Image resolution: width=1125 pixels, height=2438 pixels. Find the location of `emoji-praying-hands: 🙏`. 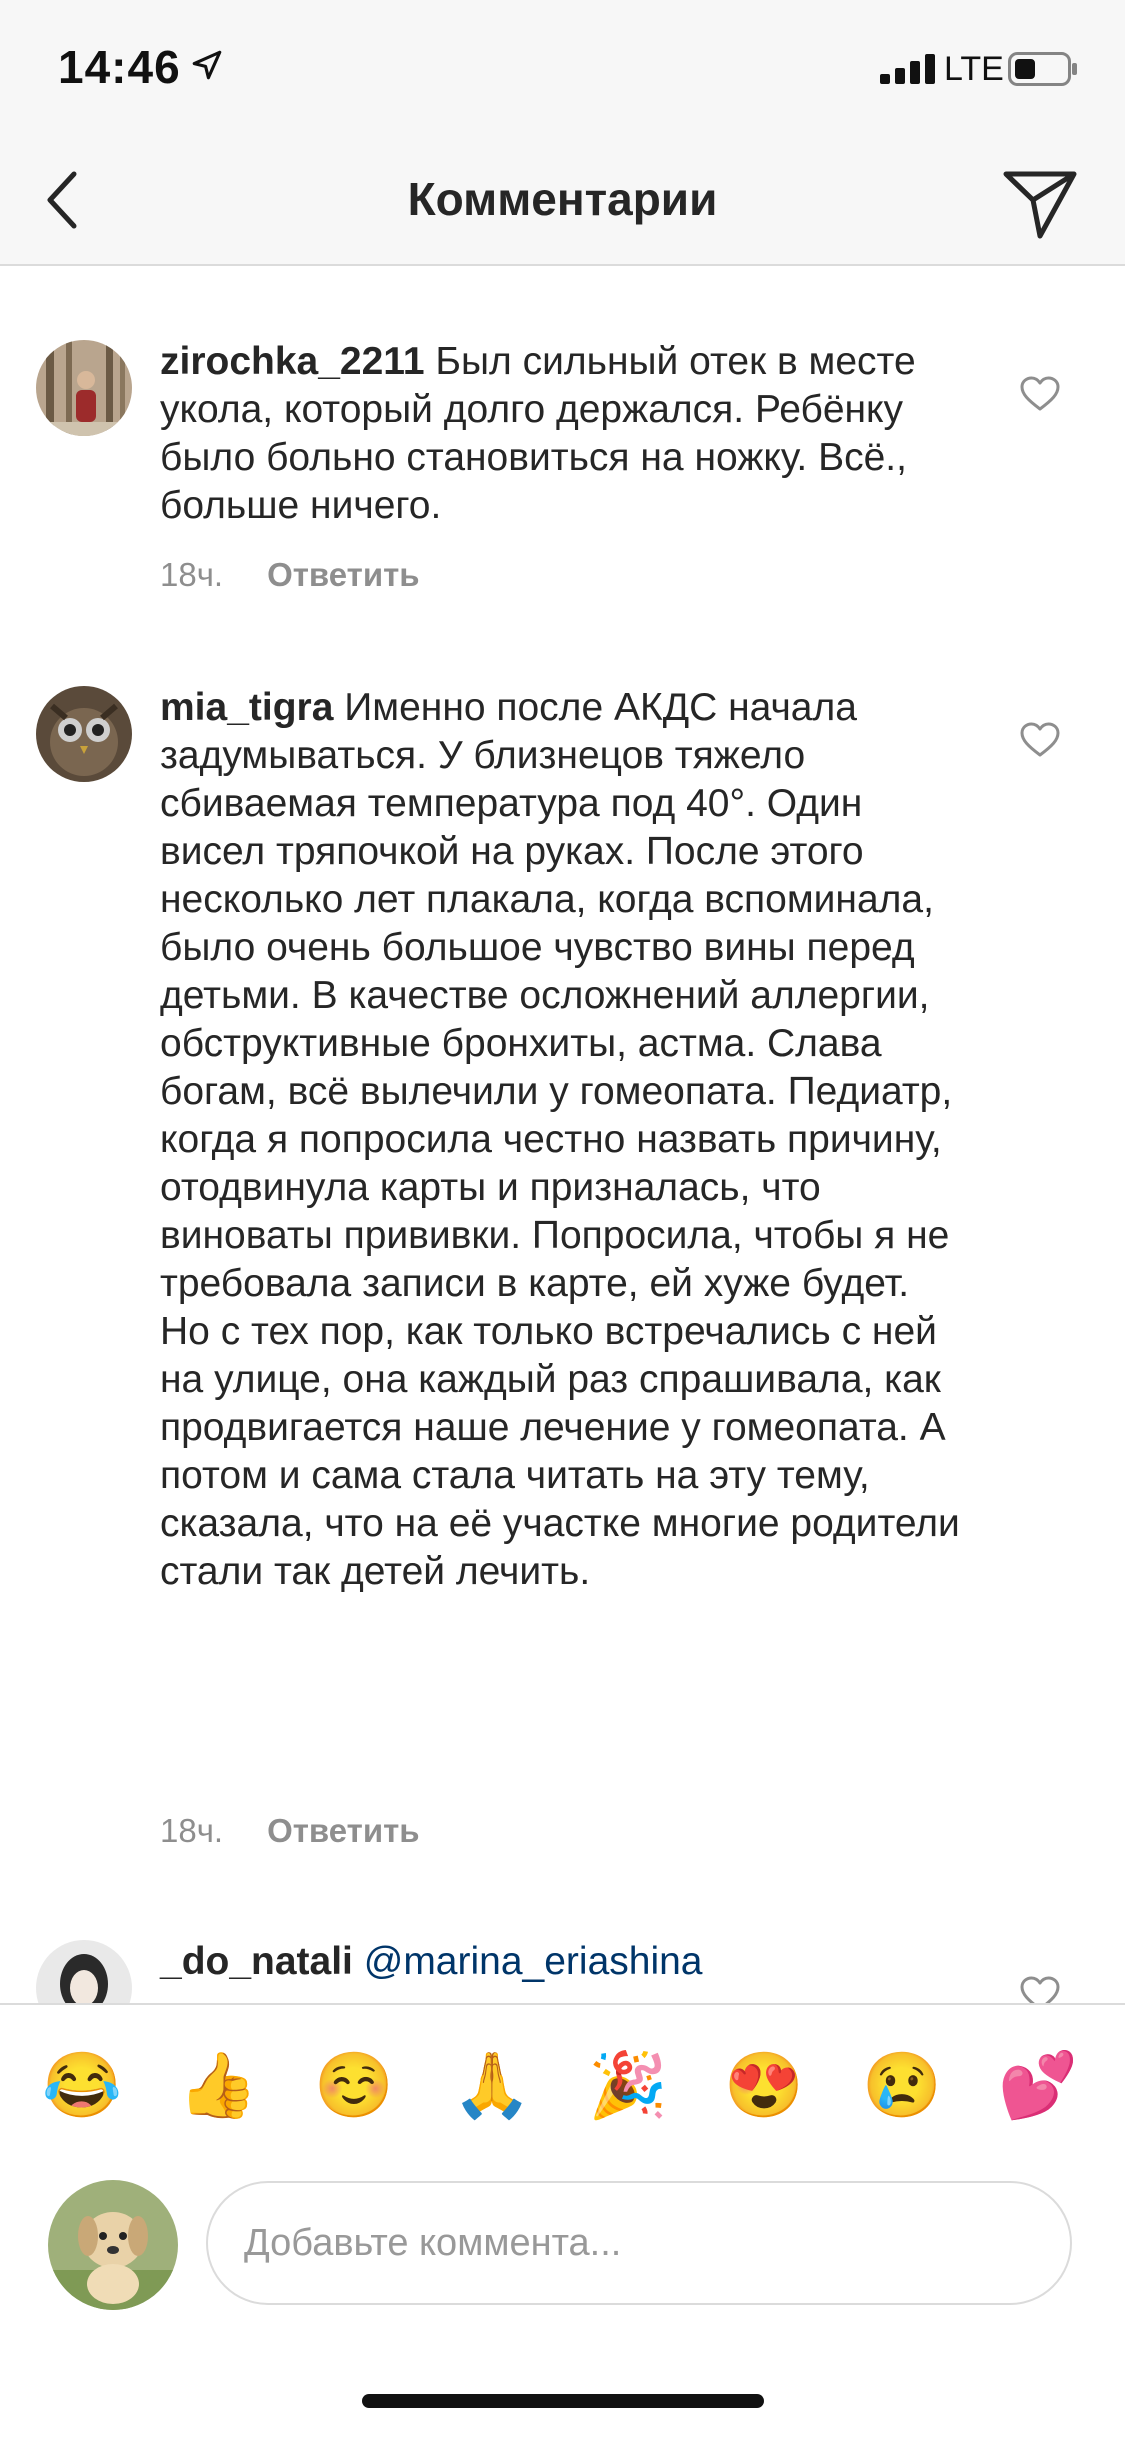

emoji-praying-hands: 🙏 is located at coordinates (492, 2085).